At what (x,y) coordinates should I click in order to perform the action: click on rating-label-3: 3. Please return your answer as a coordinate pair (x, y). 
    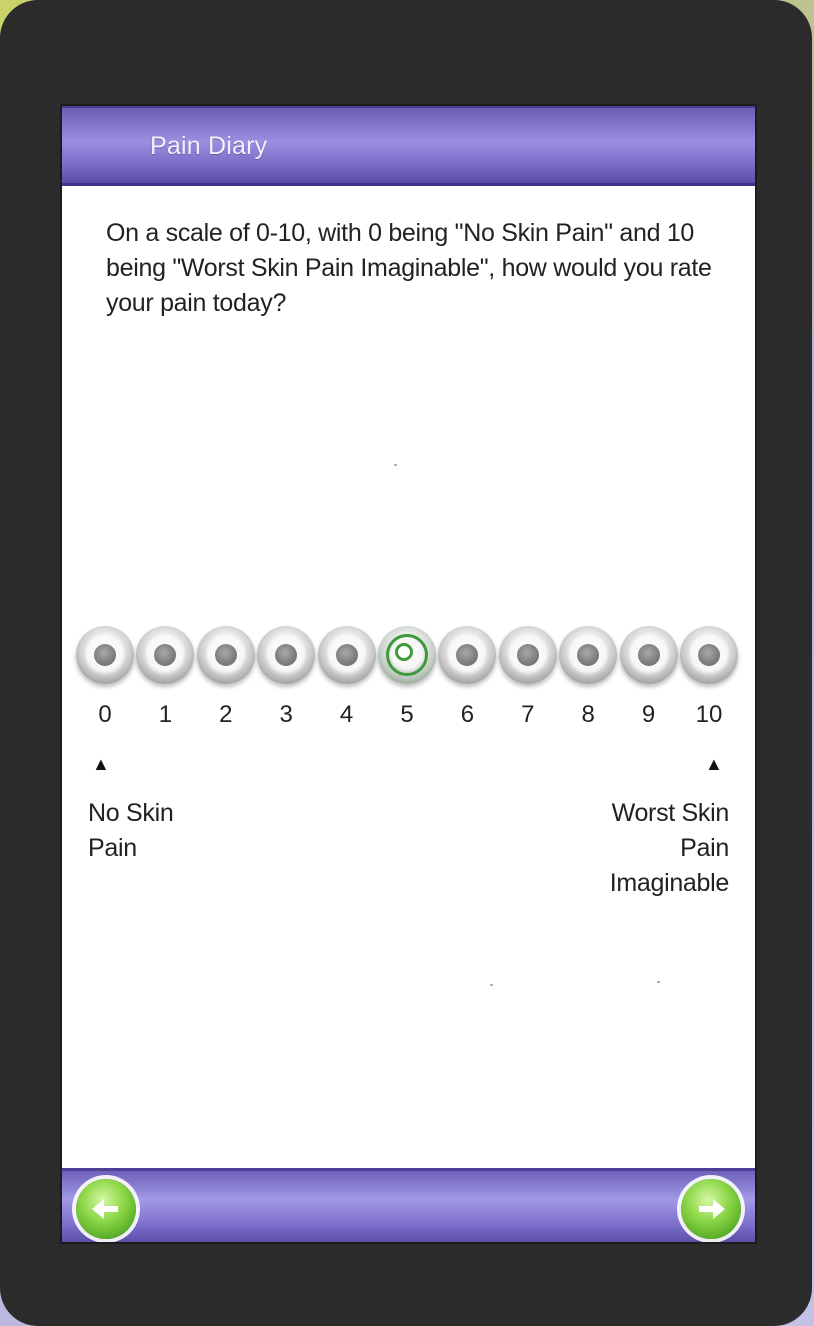
    Looking at the image, I should click on (286, 714).